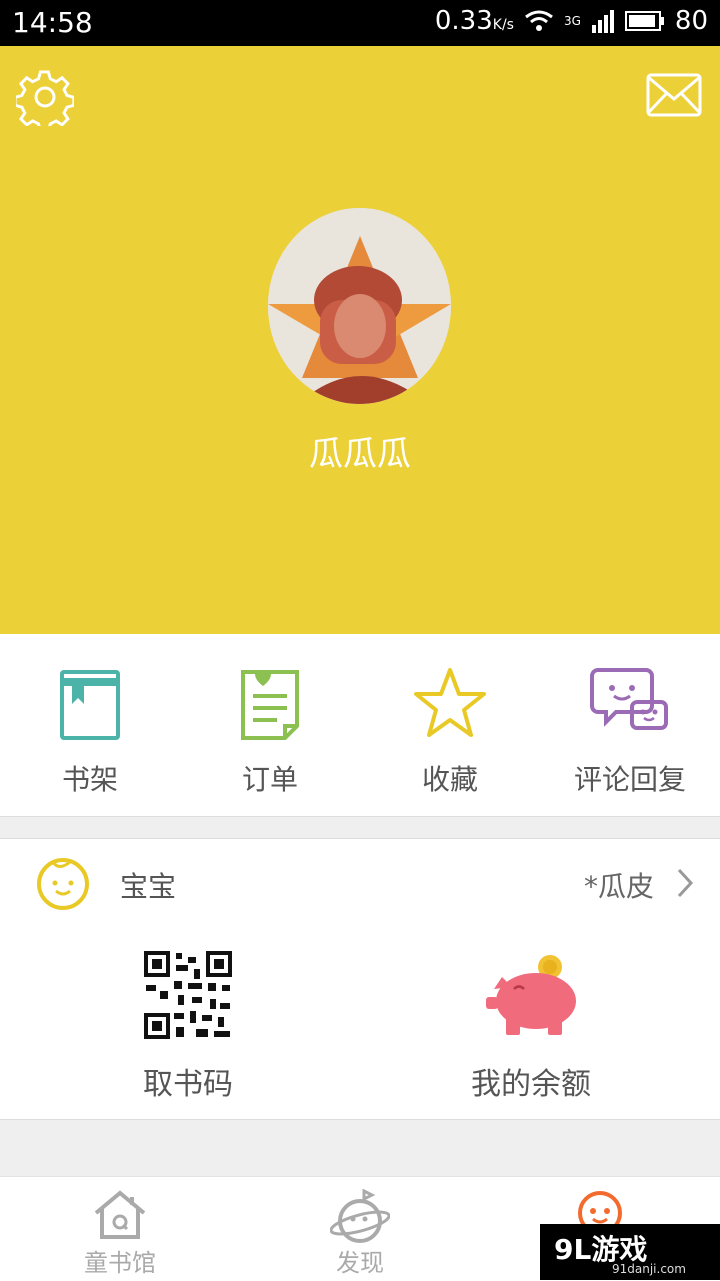 Image resolution: width=720 pixels, height=1281 pixels. Describe the element at coordinates (120, 1263) in the screenshot. I see `tab-children-library-label: 童书馆` at that location.